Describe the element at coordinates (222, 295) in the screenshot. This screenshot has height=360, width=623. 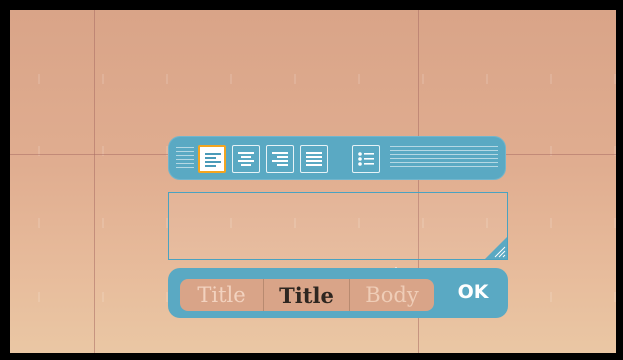
I see `text-style-option: Title` at that location.